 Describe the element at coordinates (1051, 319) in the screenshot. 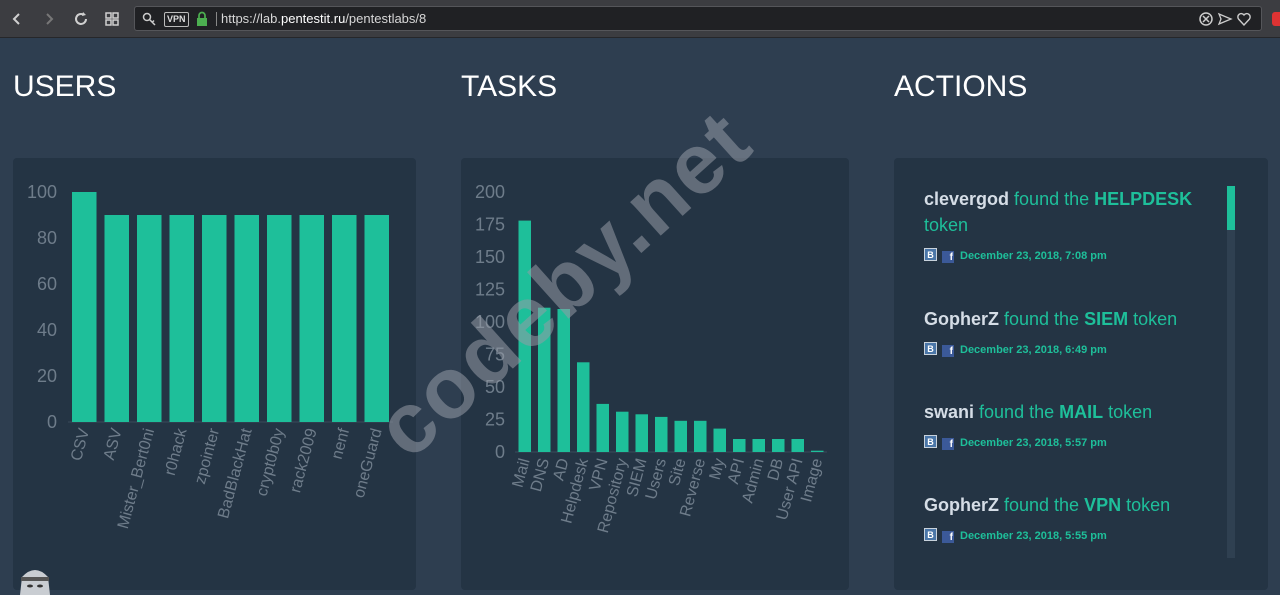

I see `action-text: GopherZ found the SIEM token` at that location.